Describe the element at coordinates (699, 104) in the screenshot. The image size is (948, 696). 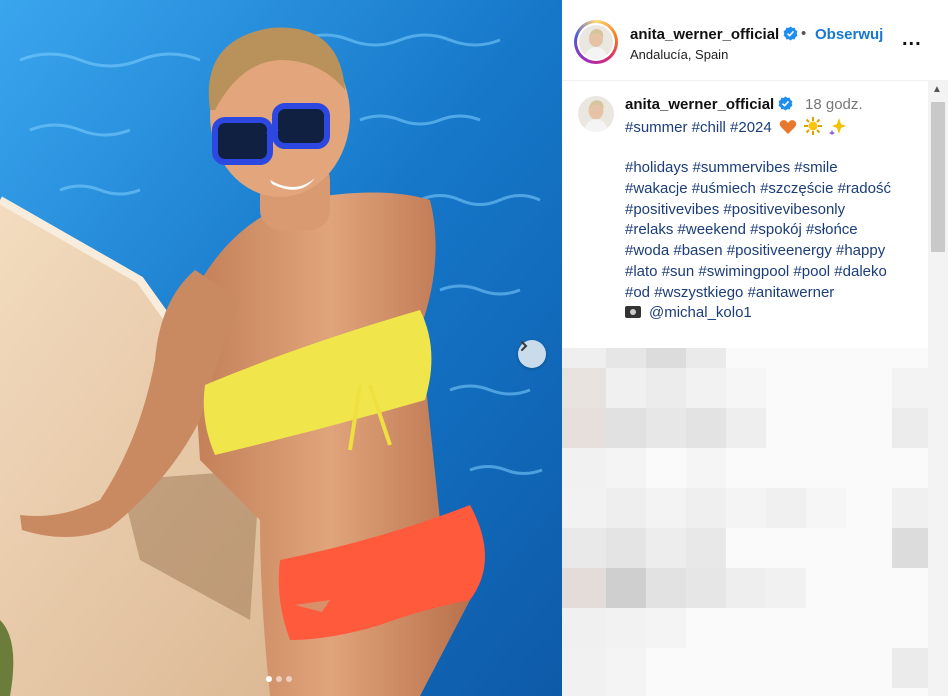
I see `caption-username-text: anita_werner_official` at that location.